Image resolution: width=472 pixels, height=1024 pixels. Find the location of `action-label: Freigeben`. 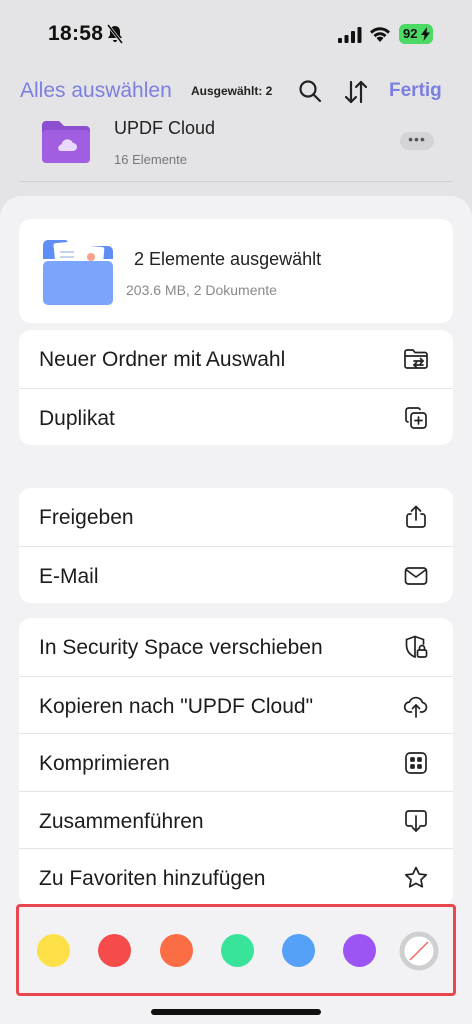

action-label: Freigeben is located at coordinates (86, 517).